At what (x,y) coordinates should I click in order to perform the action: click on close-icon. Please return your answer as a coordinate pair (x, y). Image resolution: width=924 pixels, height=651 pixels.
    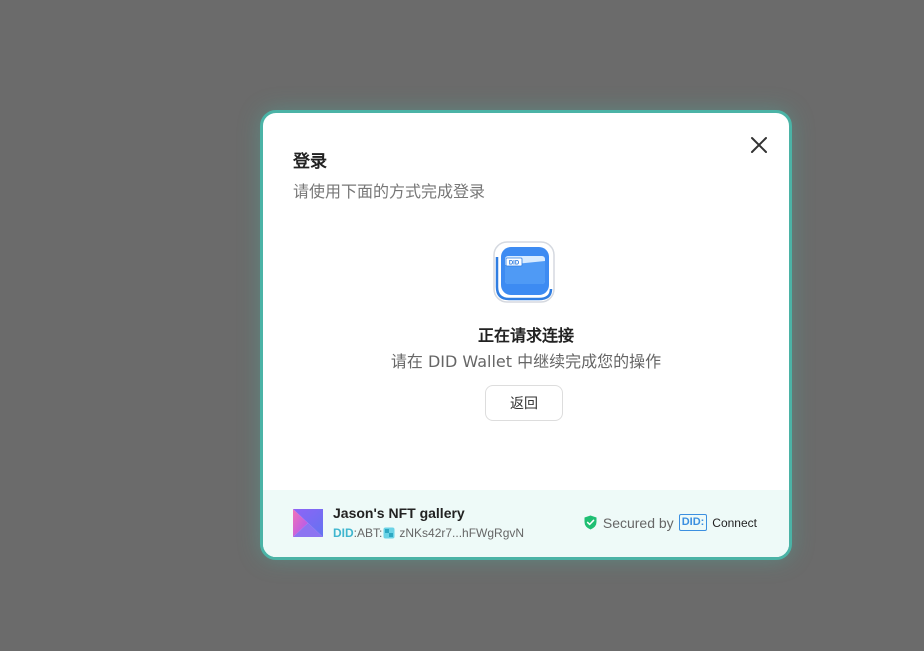
    Looking at the image, I should click on (759, 145).